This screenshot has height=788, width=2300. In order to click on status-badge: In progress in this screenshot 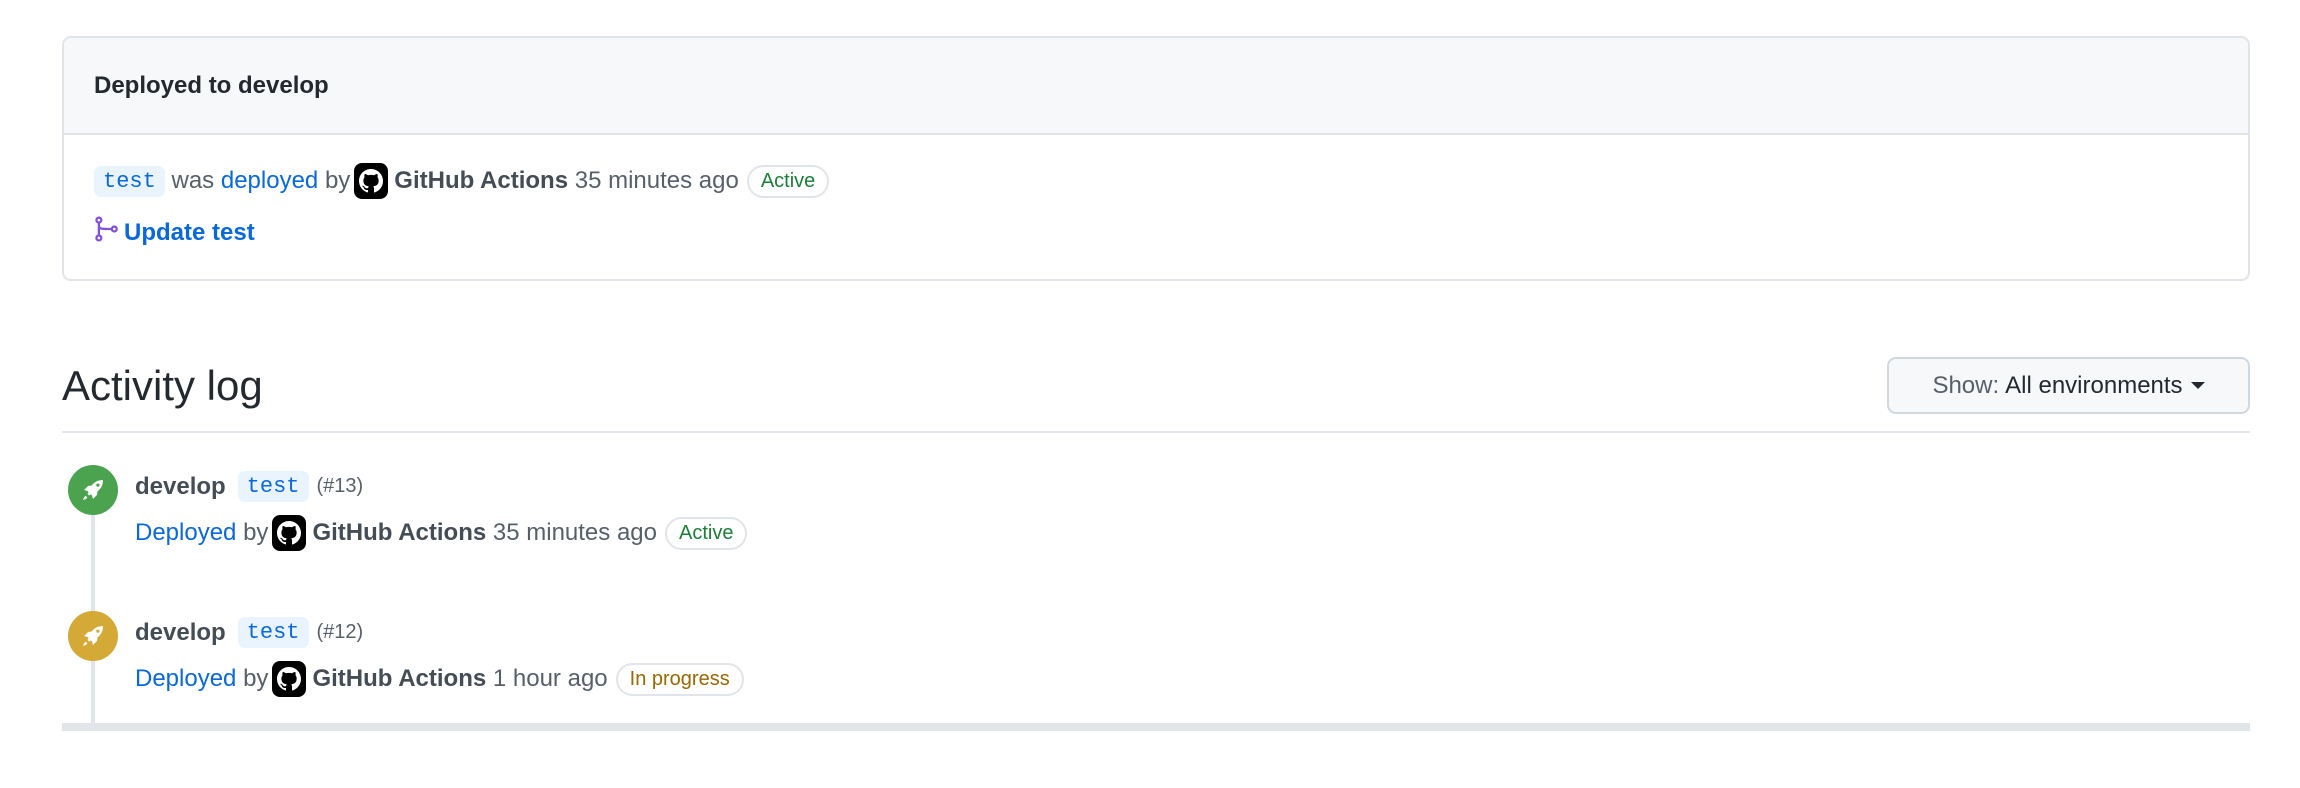, I will do `click(679, 679)`.